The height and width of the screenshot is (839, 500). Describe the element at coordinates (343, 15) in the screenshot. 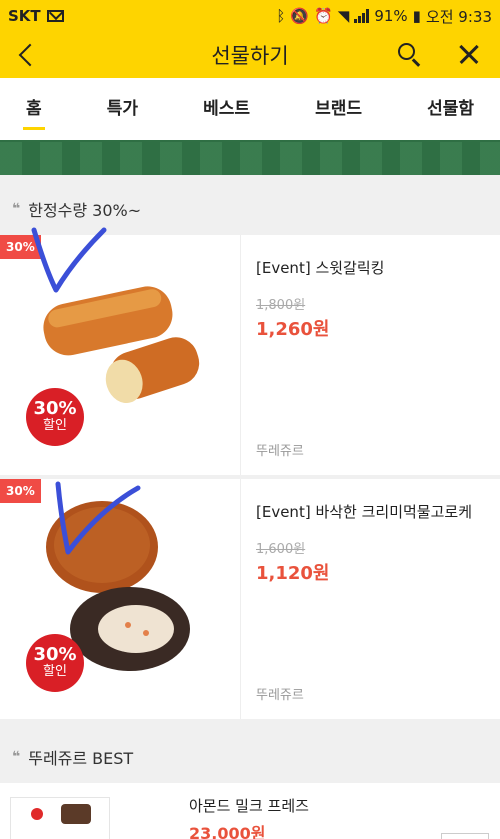

I see `wifi-icon: ◥` at that location.